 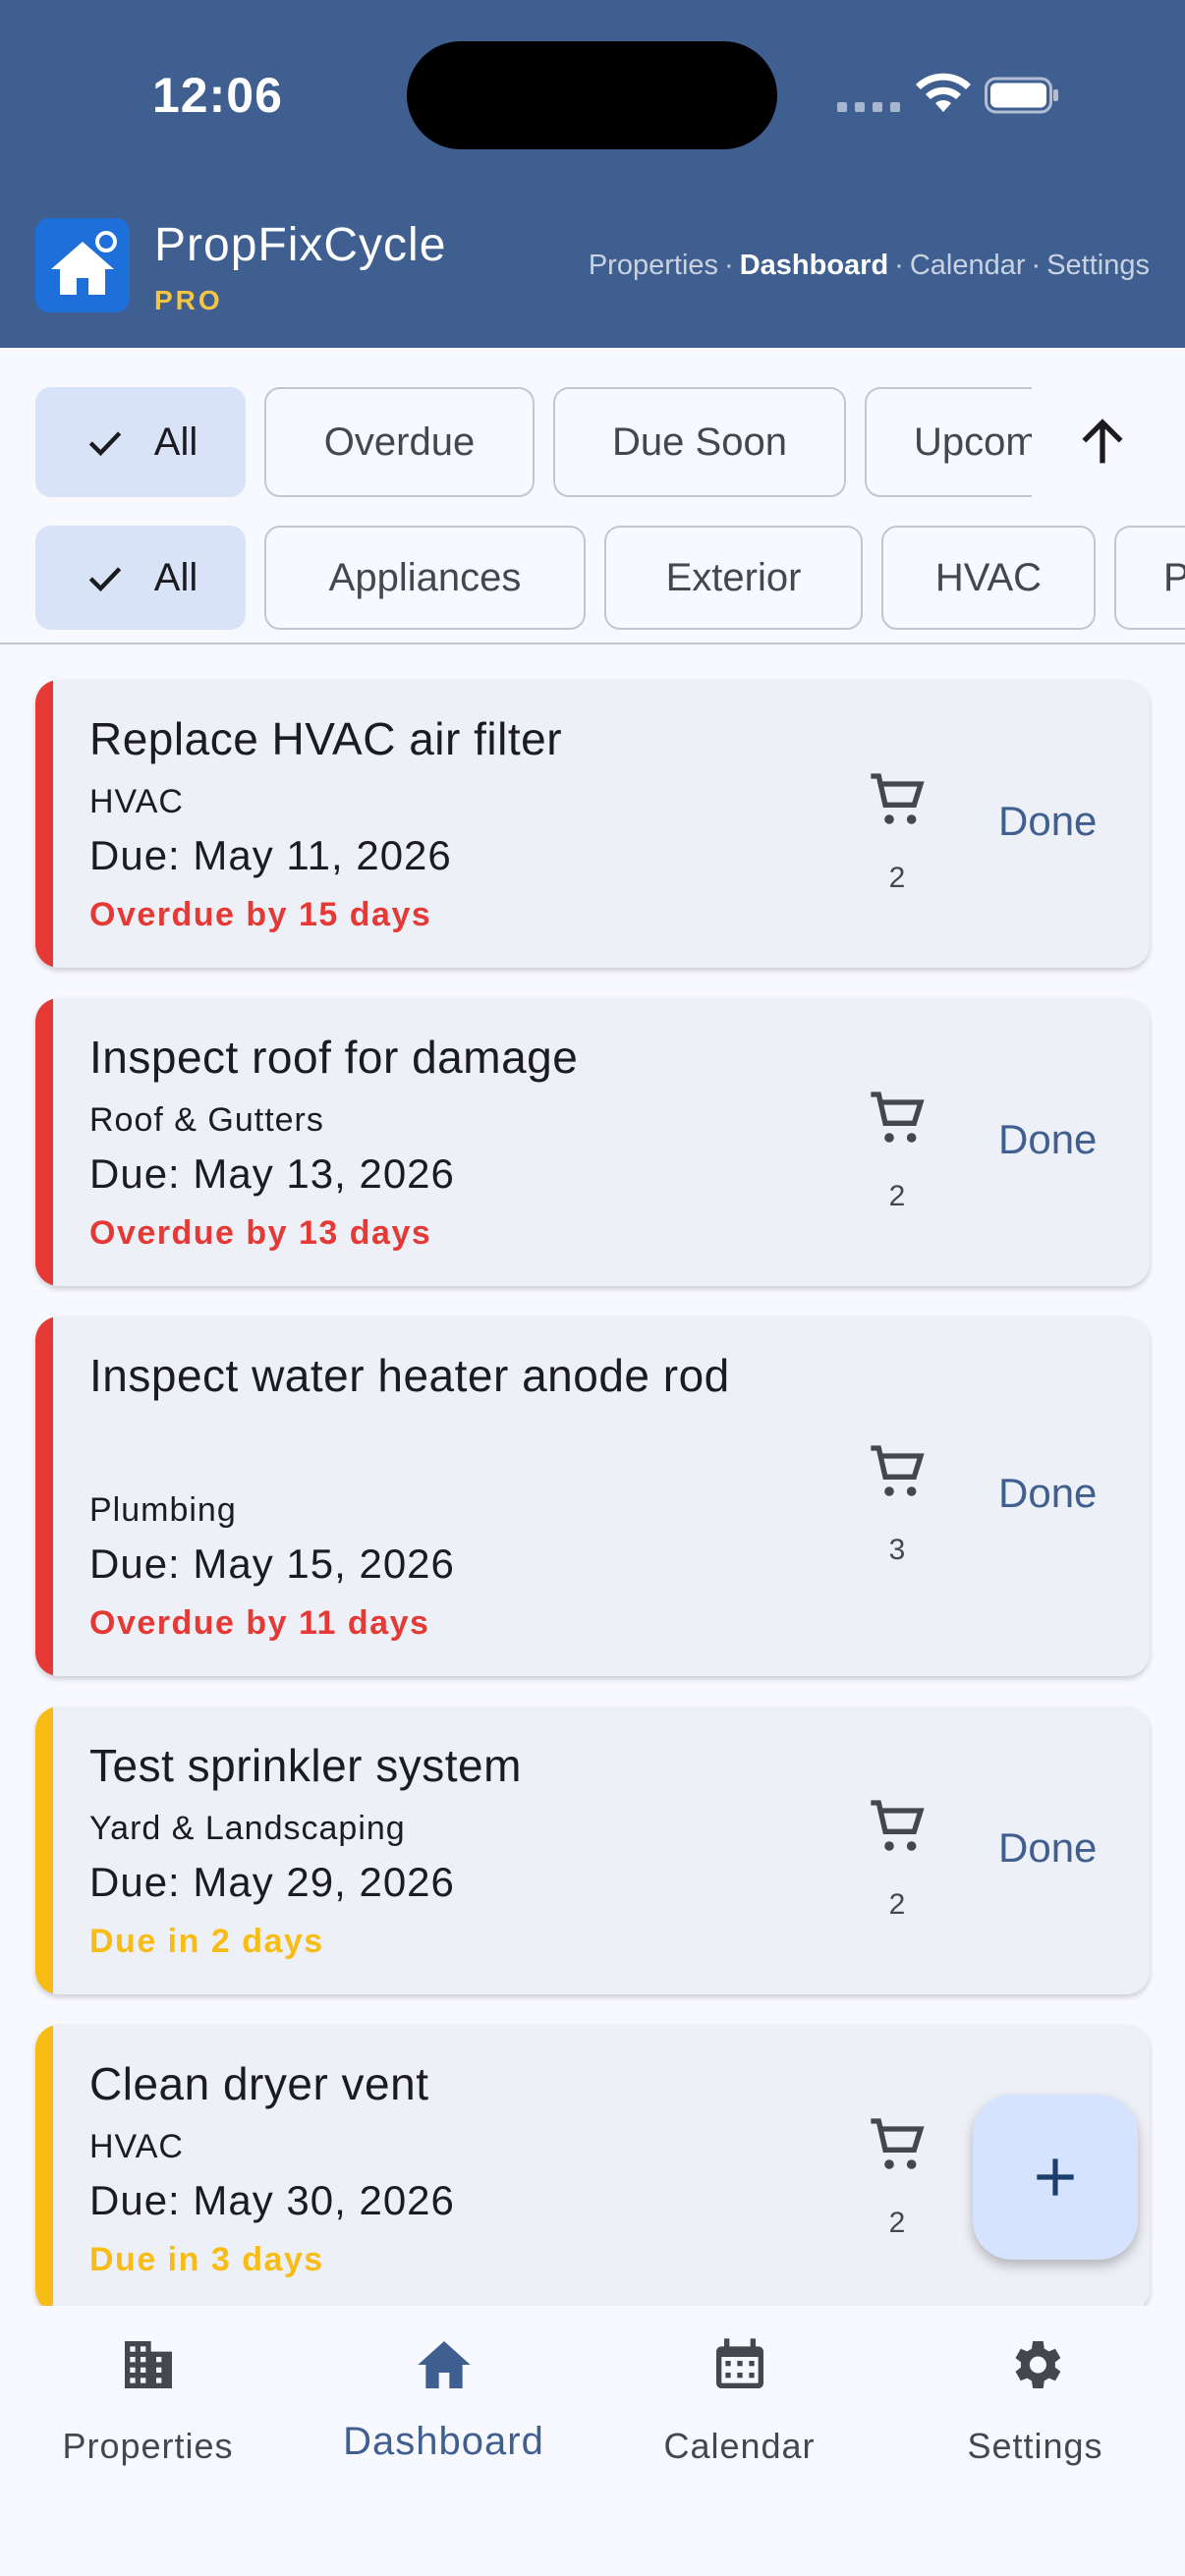 I want to click on category-chip-plumbing: Plumbing, so click(x=1150, y=578).